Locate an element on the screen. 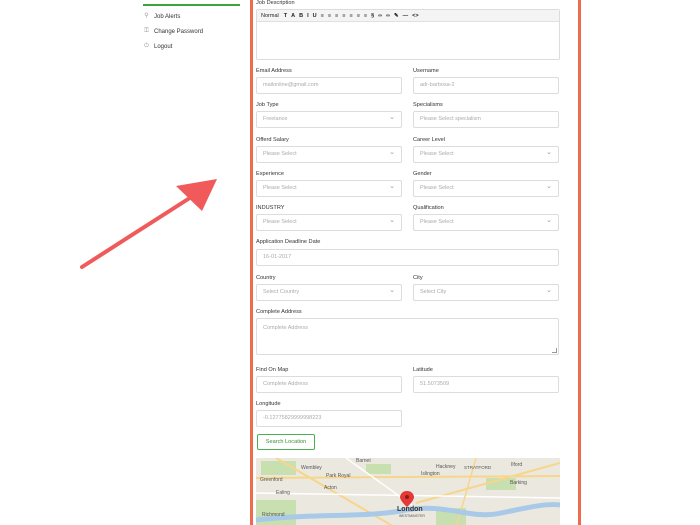  sidebar-item-change-password: ⚿ Change Password is located at coordinates (191, 31).